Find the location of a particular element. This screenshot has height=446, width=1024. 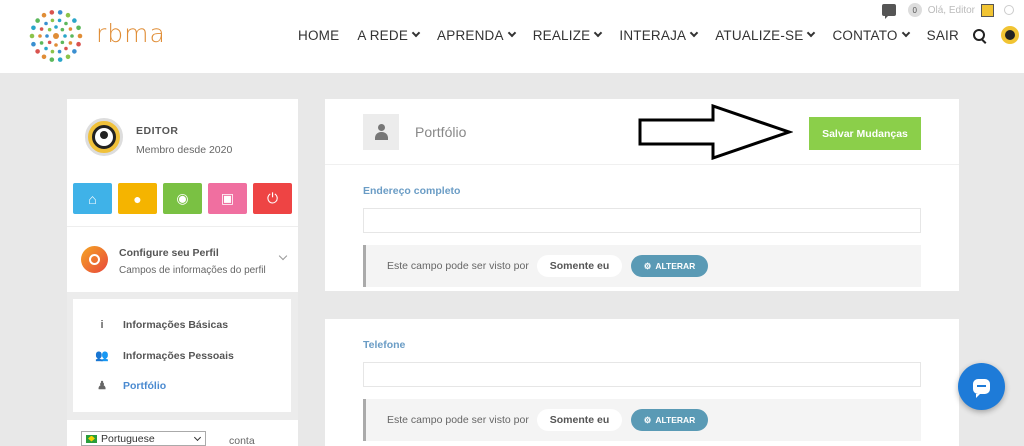

profile-config-icon is located at coordinates (94, 259).